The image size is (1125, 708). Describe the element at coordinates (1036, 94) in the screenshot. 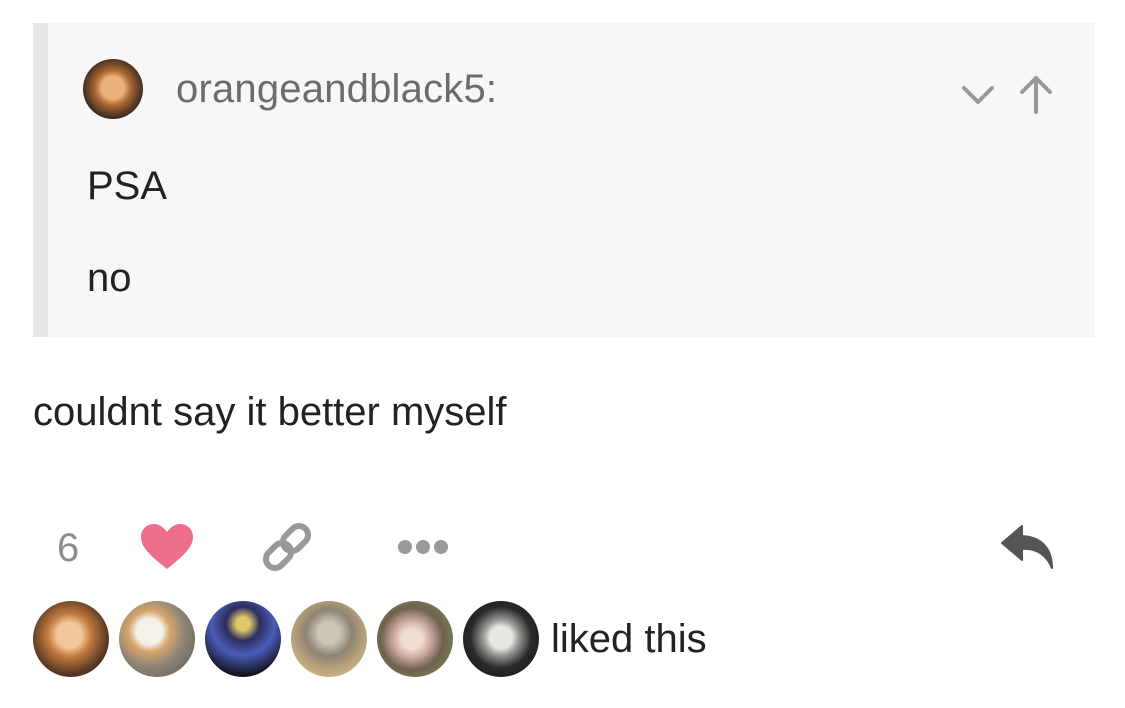

I see `arrow-up-icon` at that location.